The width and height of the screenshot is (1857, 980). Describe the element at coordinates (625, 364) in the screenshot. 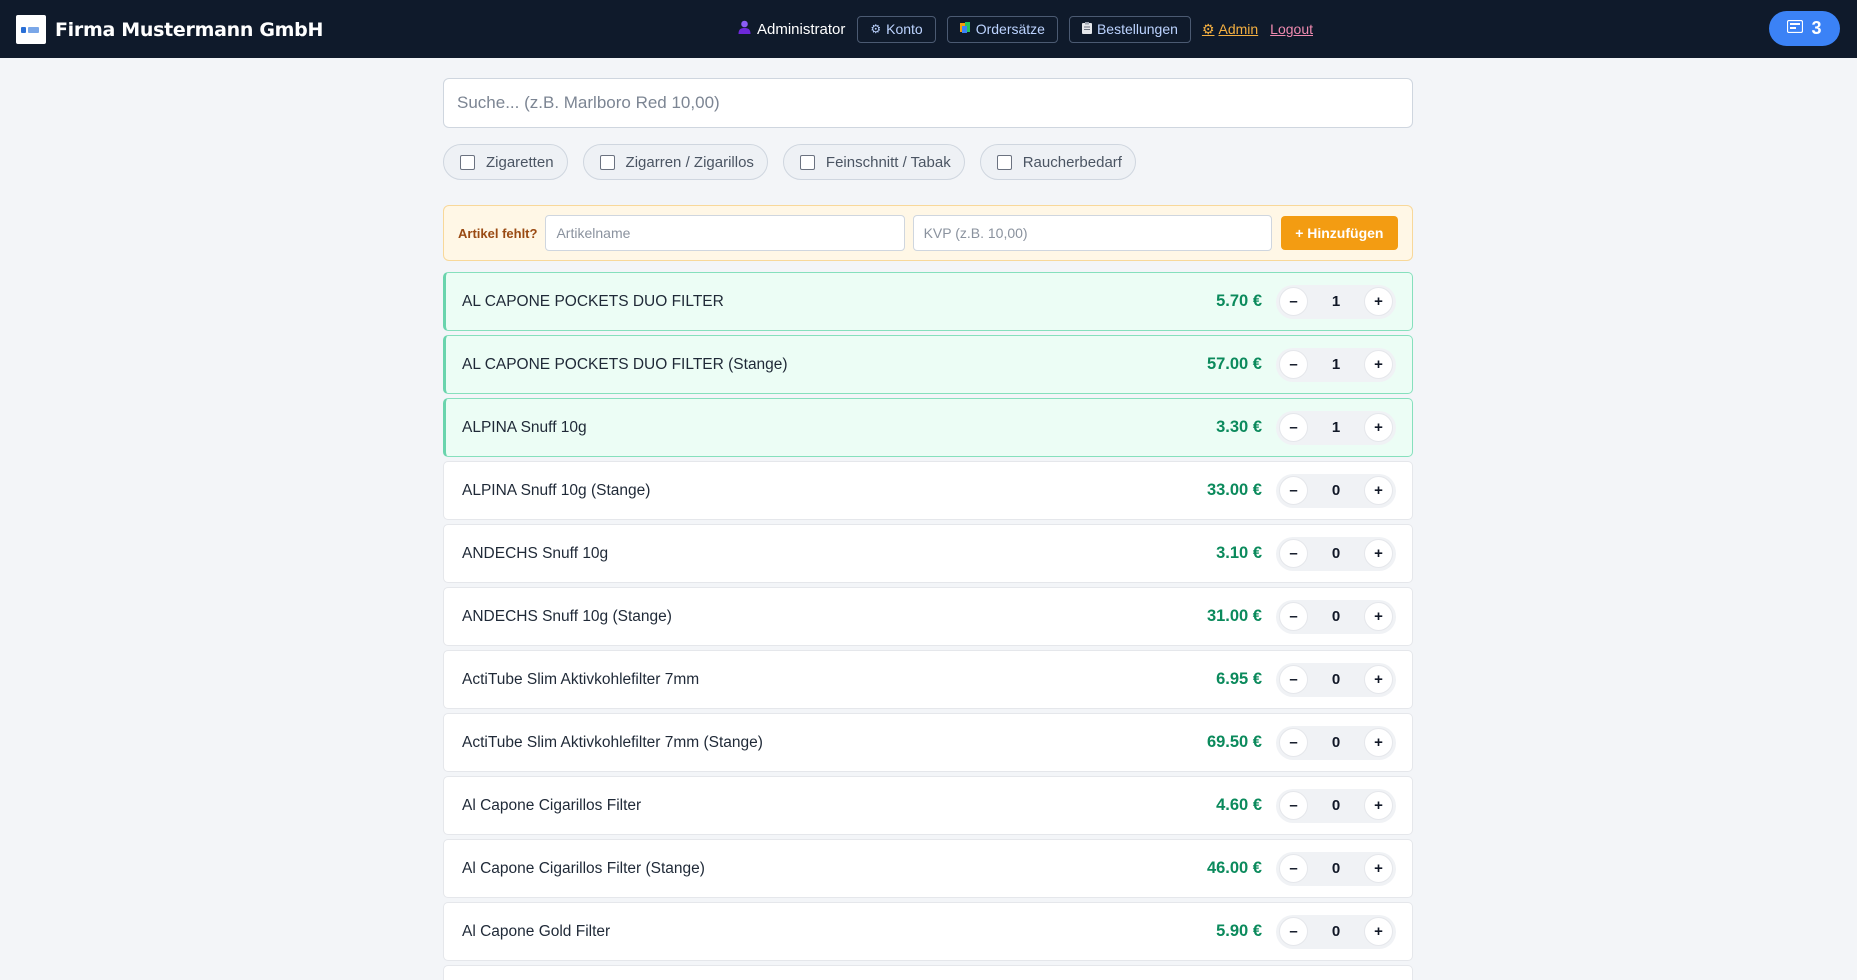

I see `product-name: AL CAPONE POCKETS DUO FILTER (Stange)` at that location.